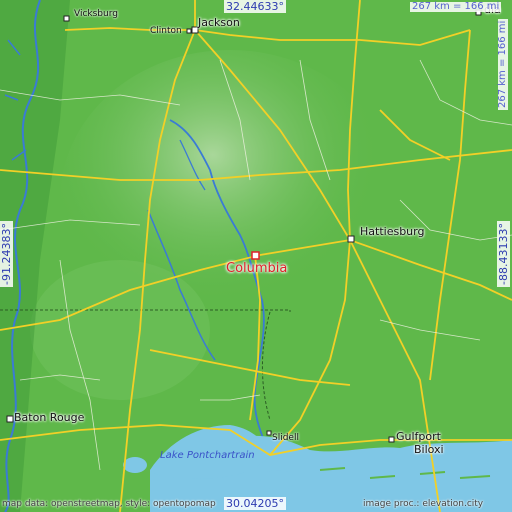  I want to click on city-label-gulfport: Gulfport, so click(418, 436).